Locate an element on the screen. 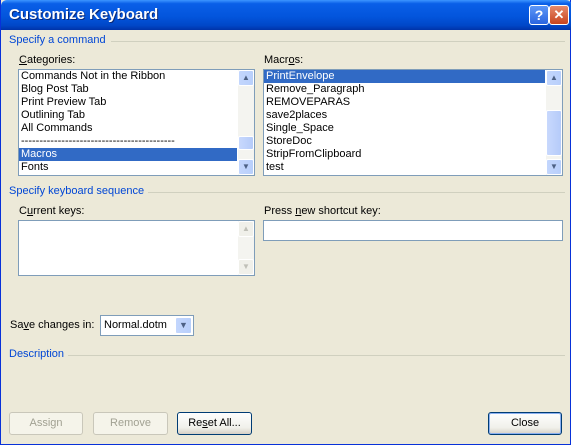 This screenshot has height=445, width=571. list-item: Macros is located at coordinates (128, 154).